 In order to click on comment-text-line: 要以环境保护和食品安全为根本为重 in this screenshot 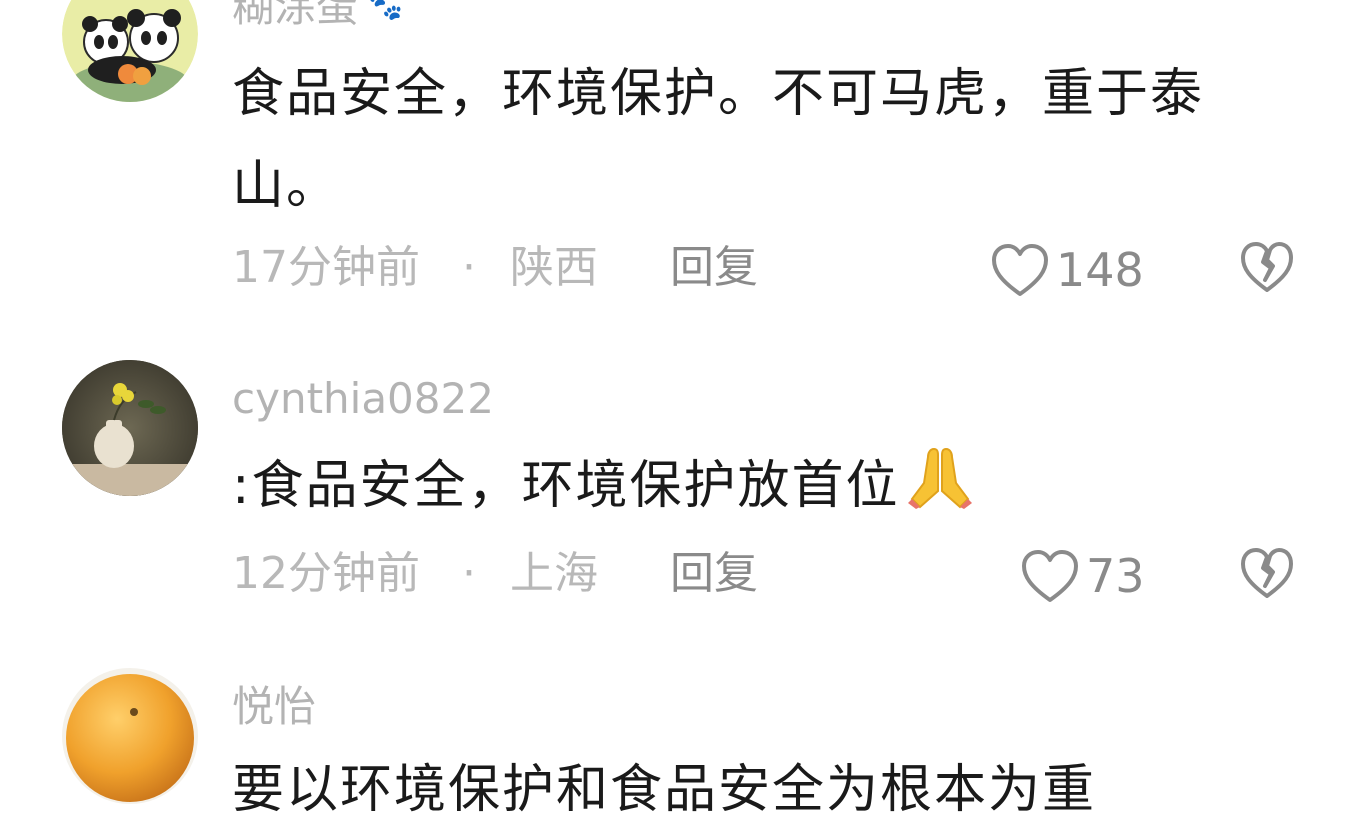, I will do `click(664, 790)`.